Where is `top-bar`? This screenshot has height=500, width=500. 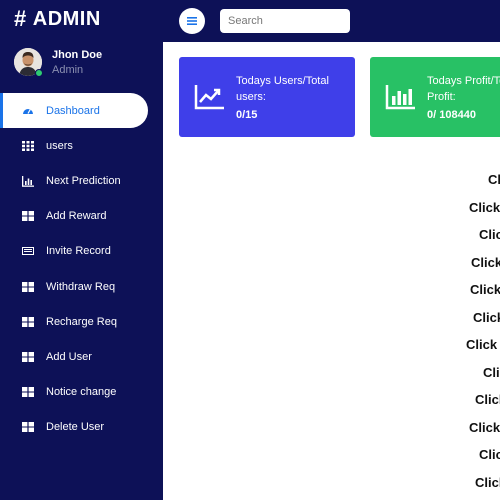 top-bar is located at coordinates (331, 21).